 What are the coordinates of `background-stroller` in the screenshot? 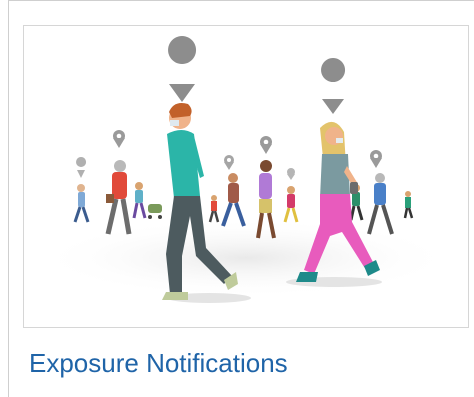 It's located at (155, 211).